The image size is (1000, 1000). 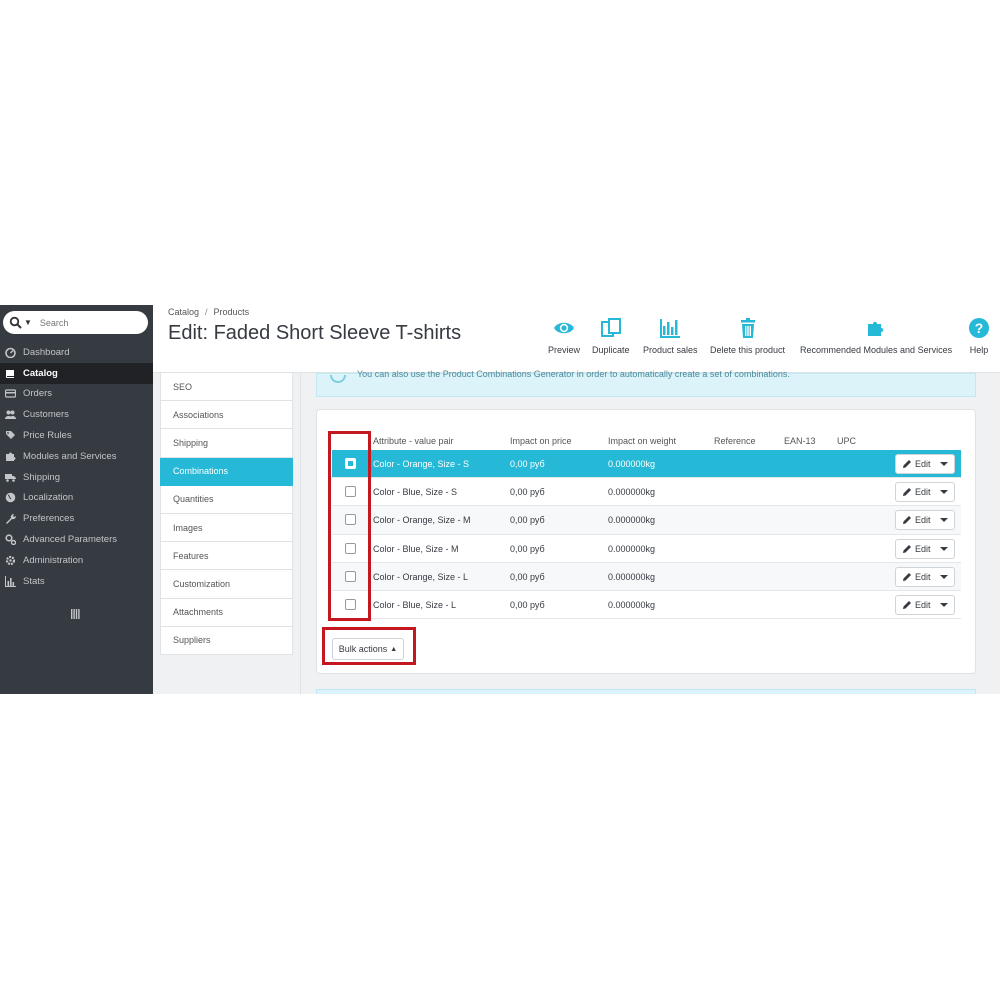 I want to click on recommended-modules-label: Recommended Modules and Services, so click(x=876, y=350).